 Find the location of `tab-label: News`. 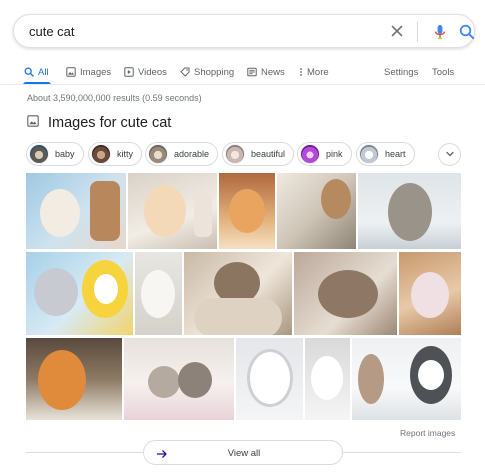

tab-label: News is located at coordinates (273, 72).